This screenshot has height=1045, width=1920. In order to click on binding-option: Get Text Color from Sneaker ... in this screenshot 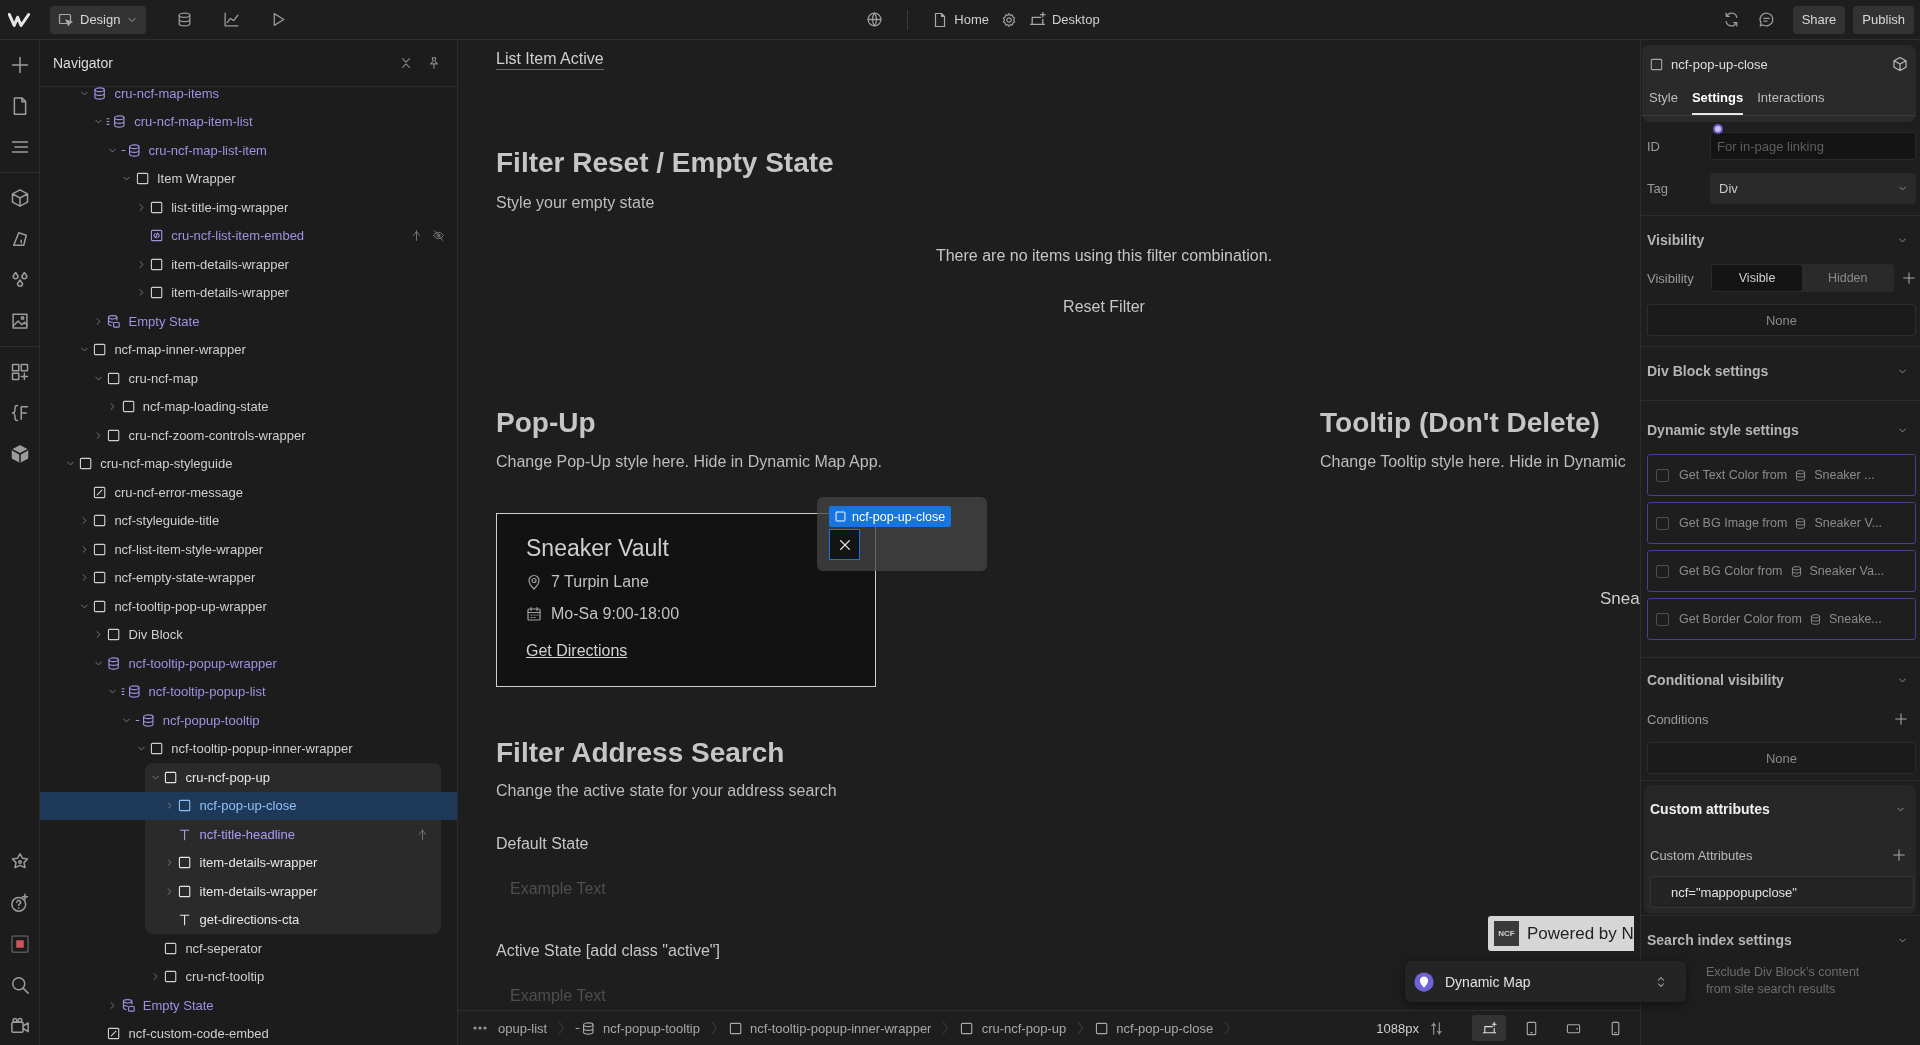, I will do `click(1781, 475)`.